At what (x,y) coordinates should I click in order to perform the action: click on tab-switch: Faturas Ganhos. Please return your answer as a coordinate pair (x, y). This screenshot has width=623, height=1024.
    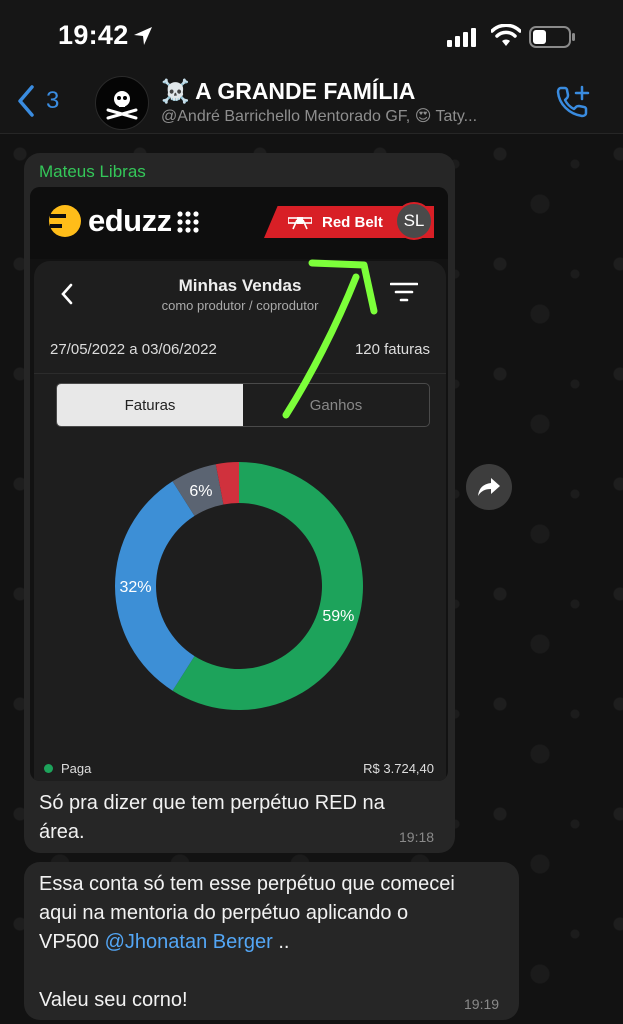
    Looking at the image, I should click on (243, 405).